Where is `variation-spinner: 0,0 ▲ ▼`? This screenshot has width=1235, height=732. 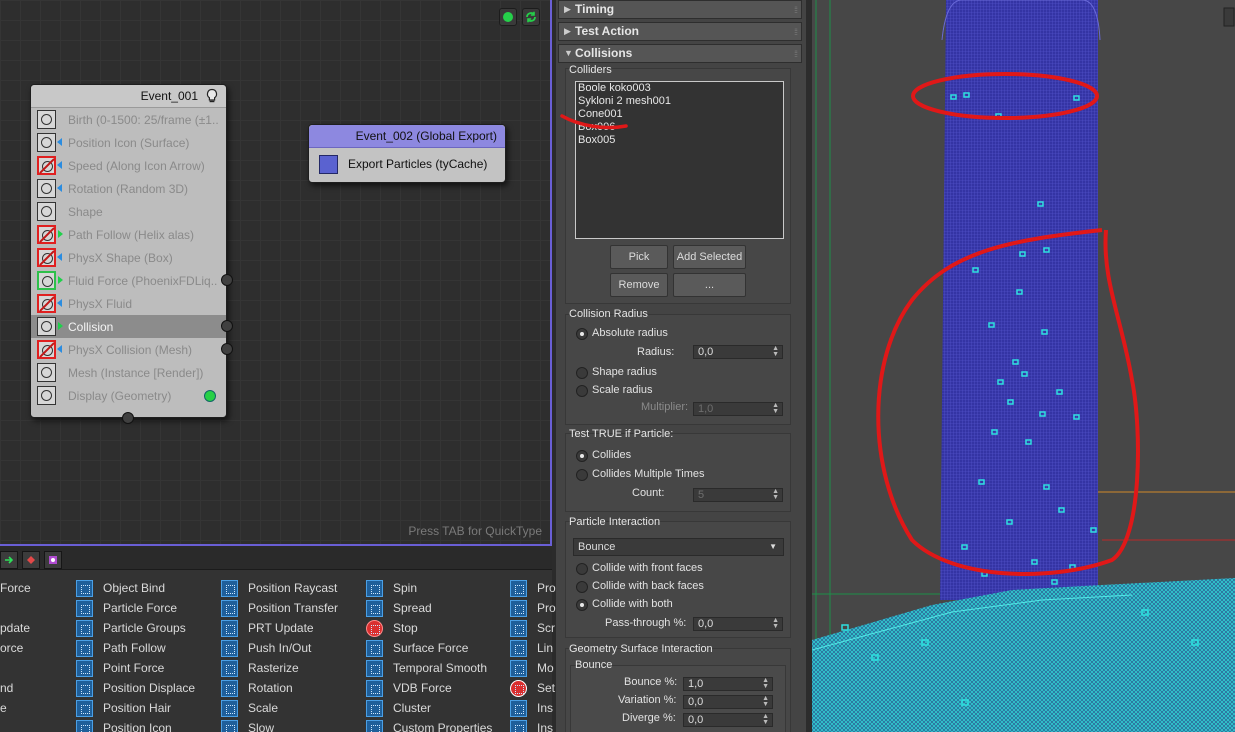 variation-spinner: 0,0 ▲ ▼ is located at coordinates (728, 702).